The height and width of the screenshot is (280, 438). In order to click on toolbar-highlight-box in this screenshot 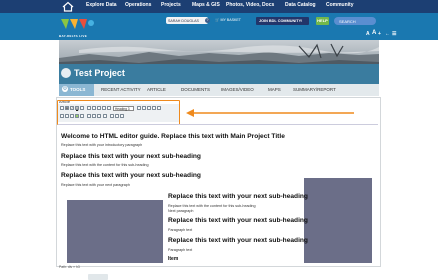, I will do `click(118, 112)`.